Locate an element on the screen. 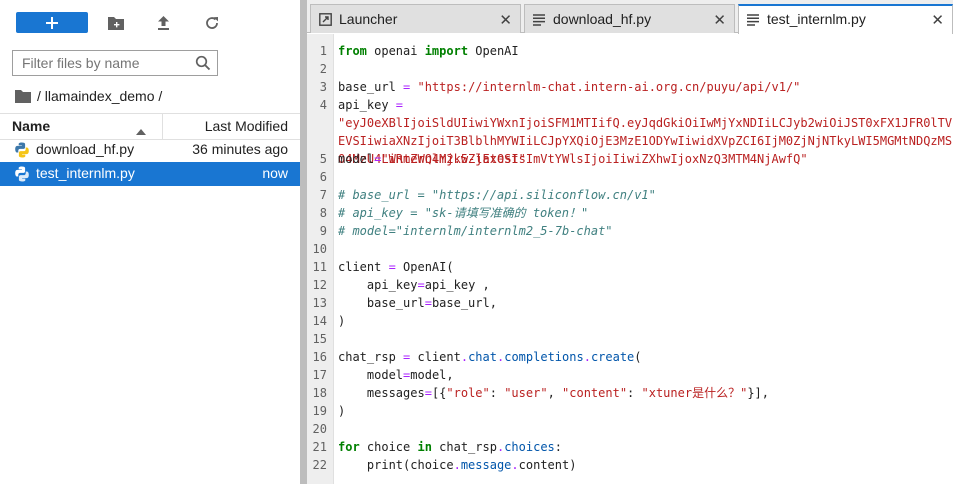 The image size is (953, 484). name-column-label: Name is located at coordinates (31, 126).